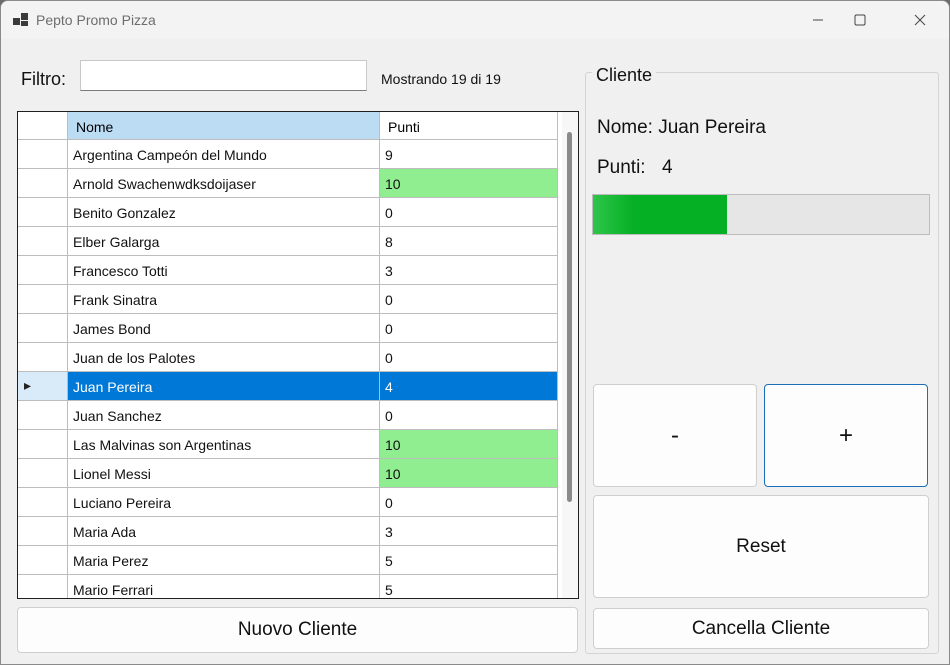  I want to click on cell-points: 9, so click(469, 154).